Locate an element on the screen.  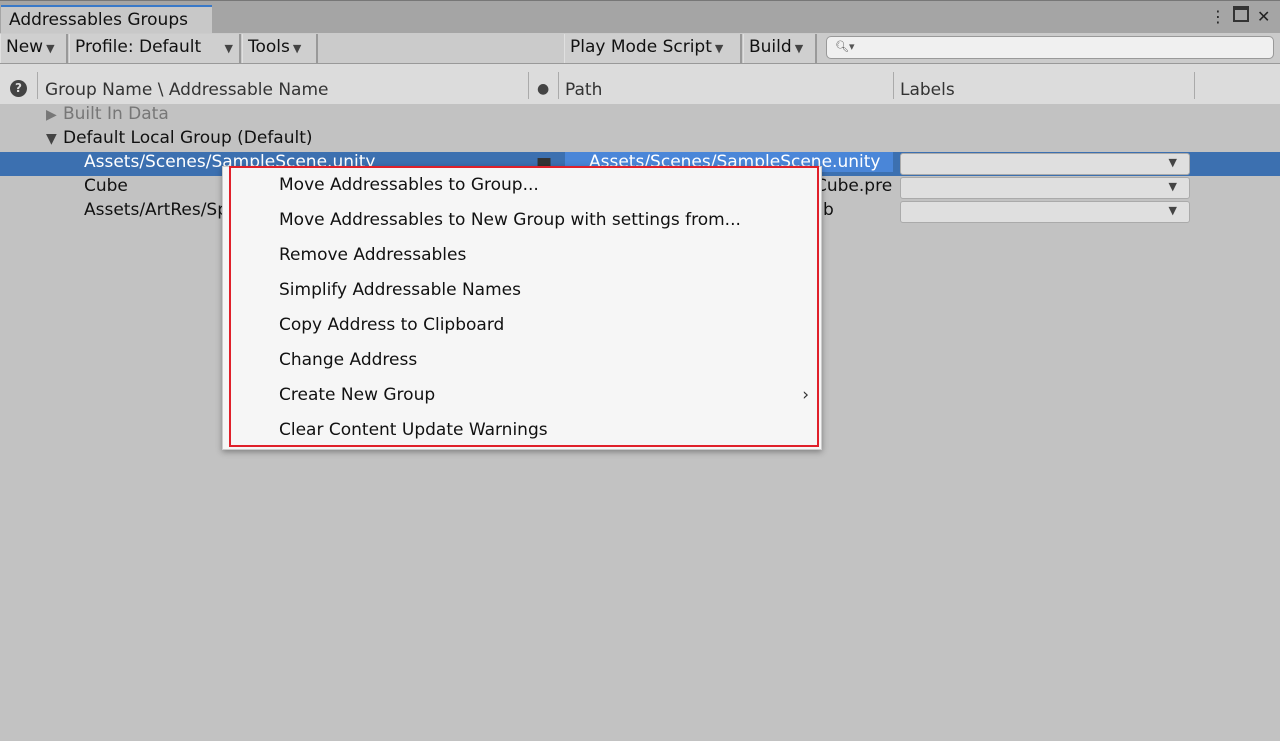
tab-addressables-groups: Addressables Groups is located at coordinates (106, 19).